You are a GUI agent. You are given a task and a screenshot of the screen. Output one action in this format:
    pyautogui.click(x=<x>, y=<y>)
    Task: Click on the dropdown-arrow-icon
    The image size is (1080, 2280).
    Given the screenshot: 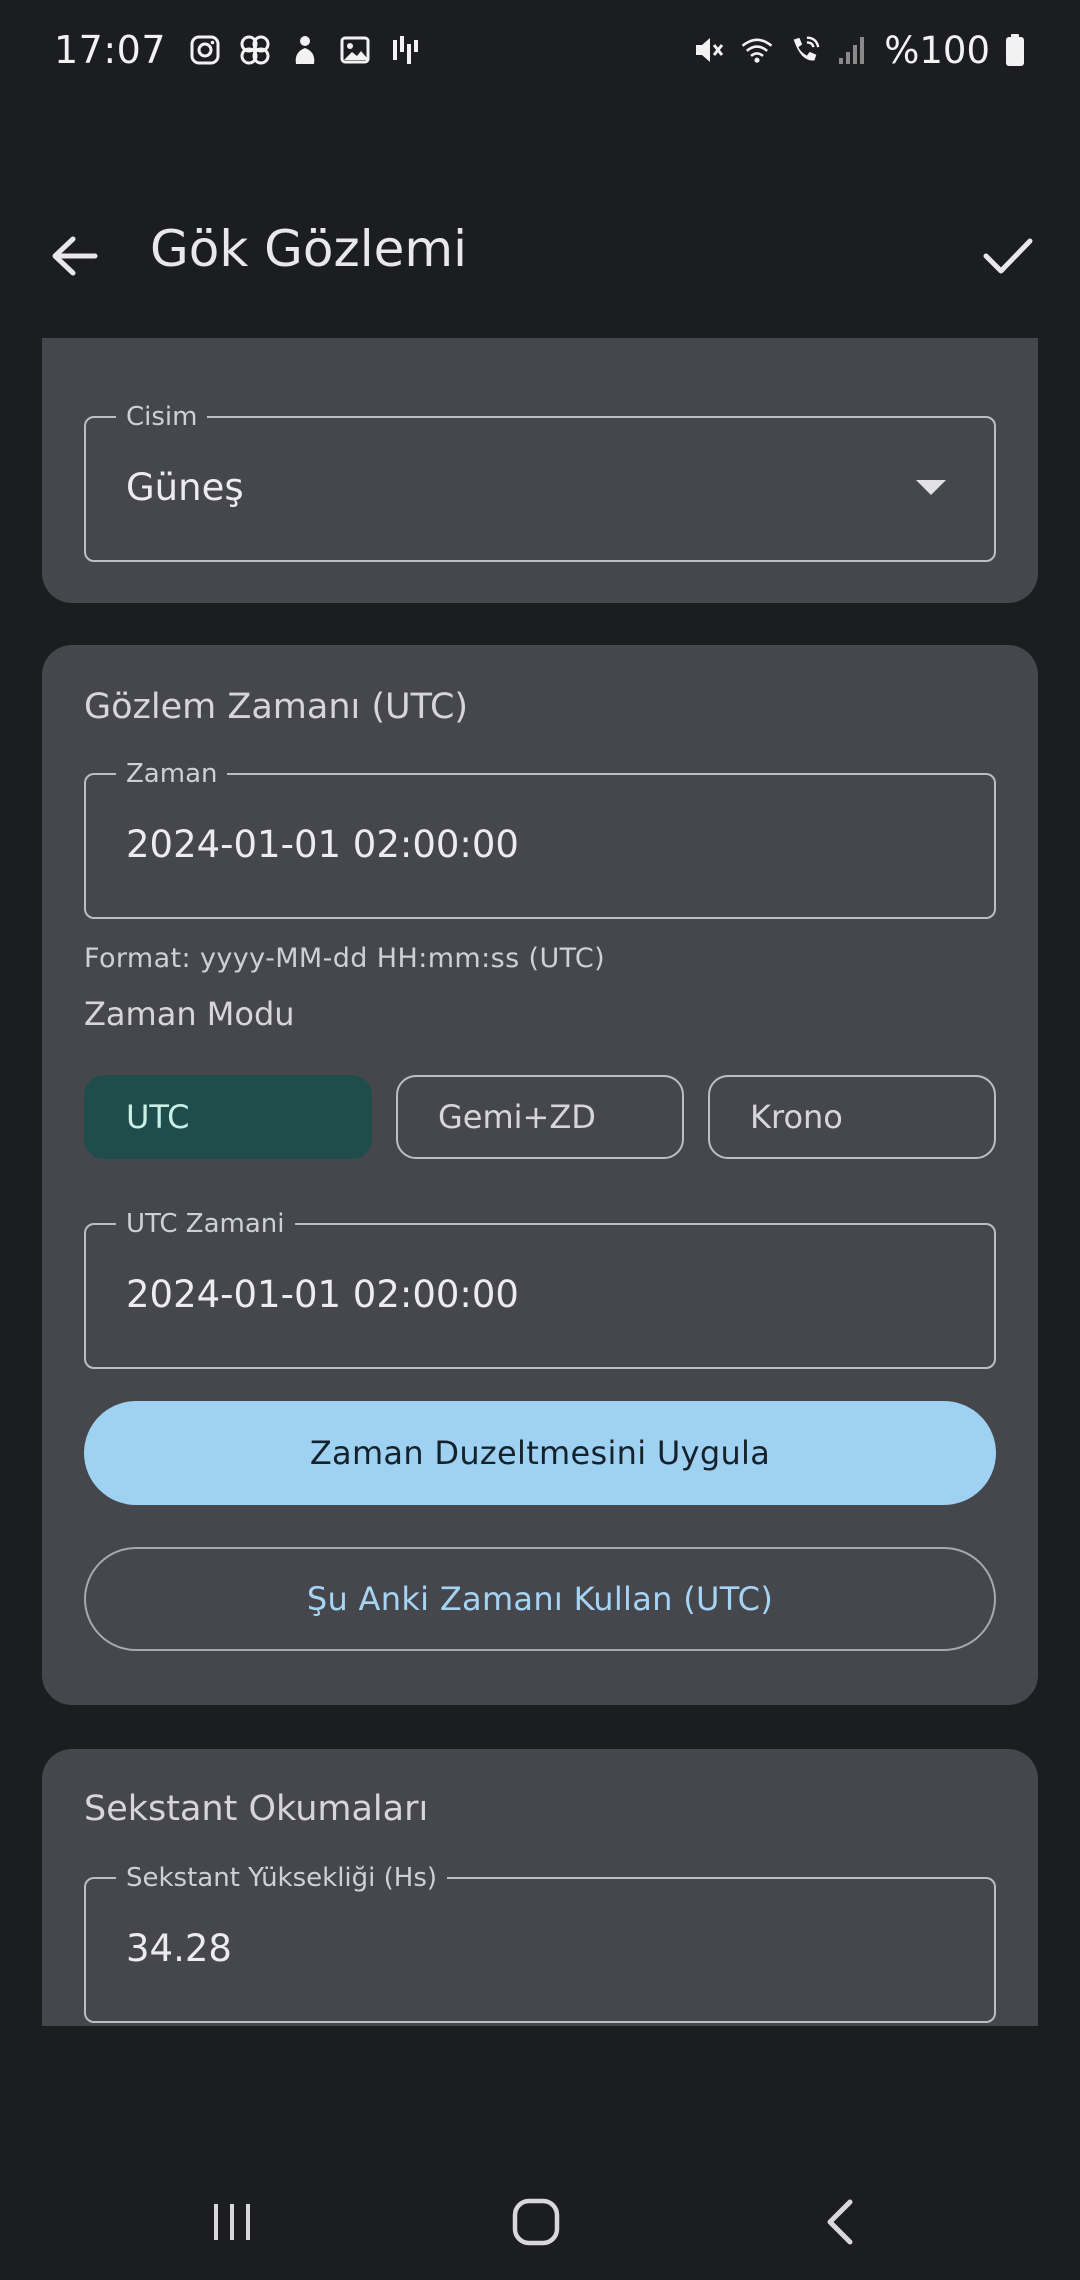 What is the action you would take?
    pyautogui.click(x=931, y=487)
    